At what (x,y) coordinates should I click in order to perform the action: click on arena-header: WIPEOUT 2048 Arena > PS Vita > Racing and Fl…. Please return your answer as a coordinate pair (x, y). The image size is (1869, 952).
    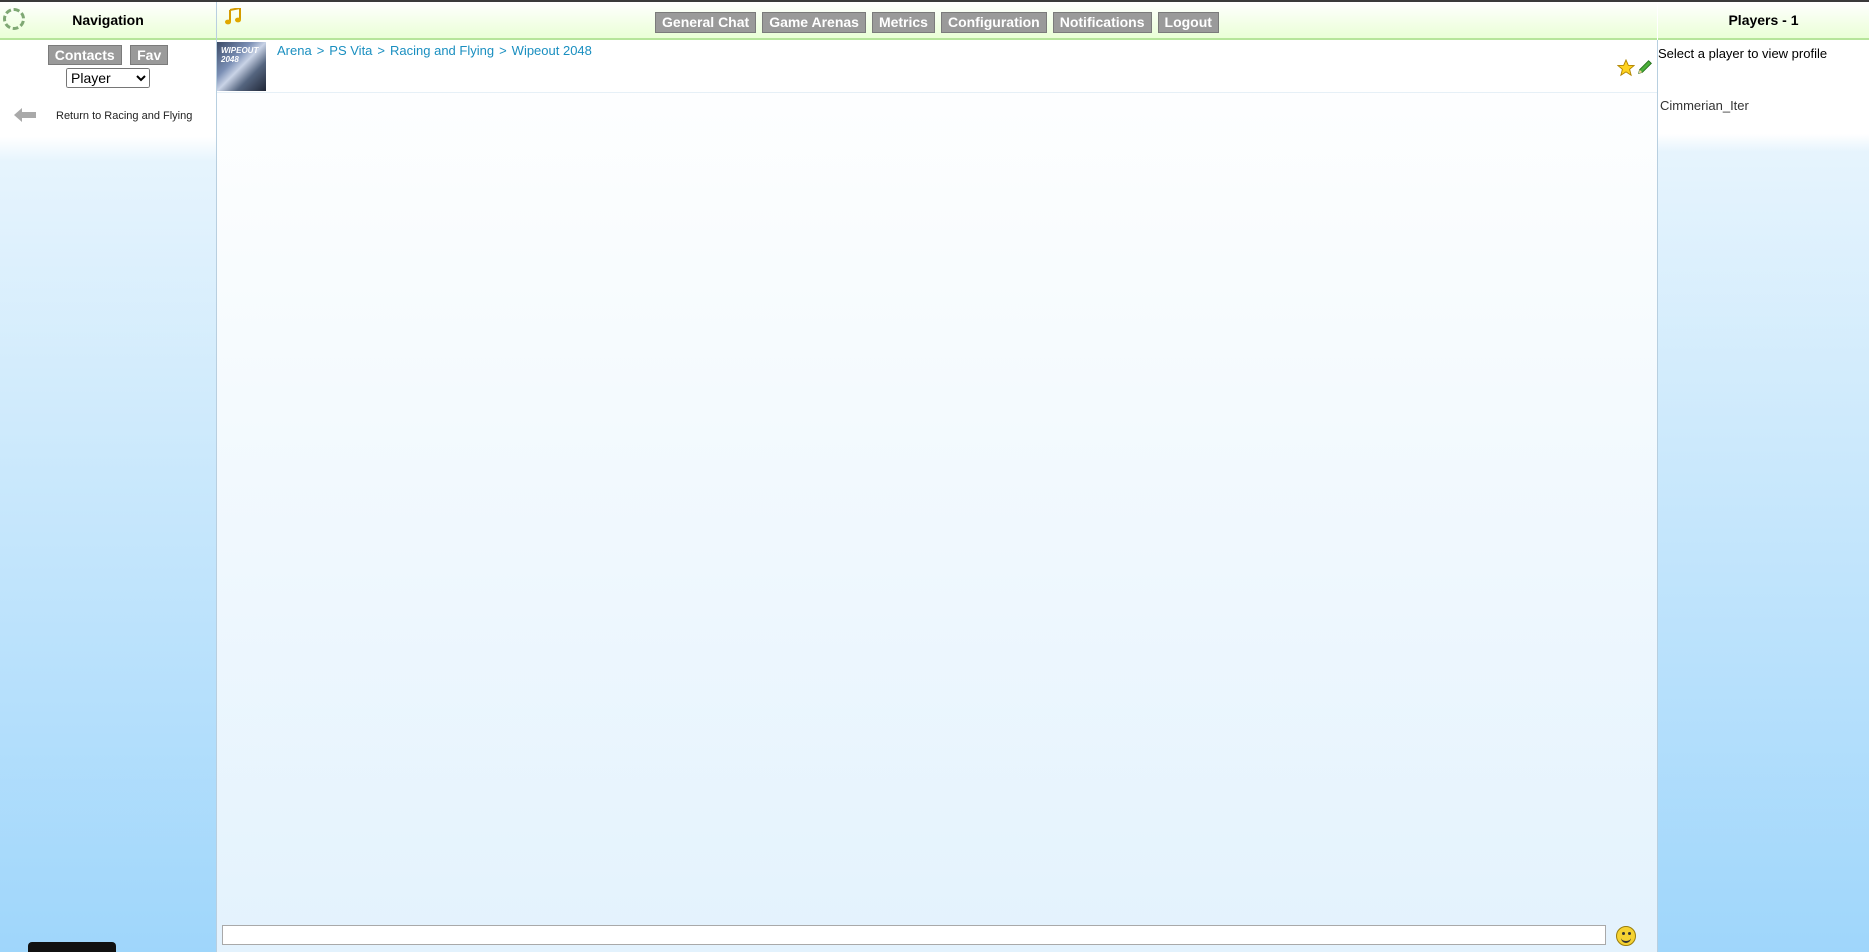
    Looking at the image, I should click on (937, 66).